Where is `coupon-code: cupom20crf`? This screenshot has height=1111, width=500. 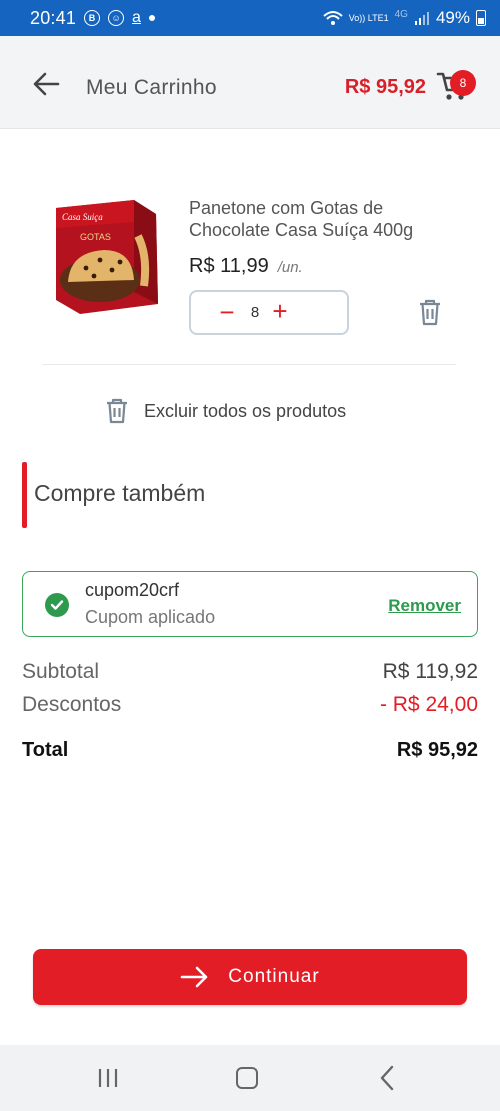
coupon-code: cupom20crf is located at coordinates (132, 590).